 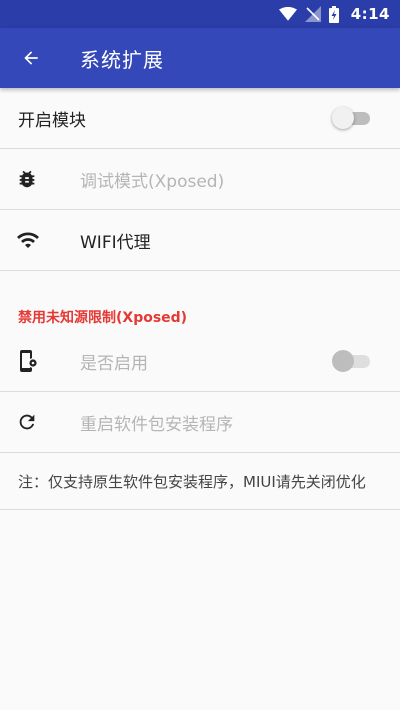 What do you see at coordinates (52, 120) in the screenshot?
I see `enable-module-label: 开启模块` at bounding box center [52, 120].